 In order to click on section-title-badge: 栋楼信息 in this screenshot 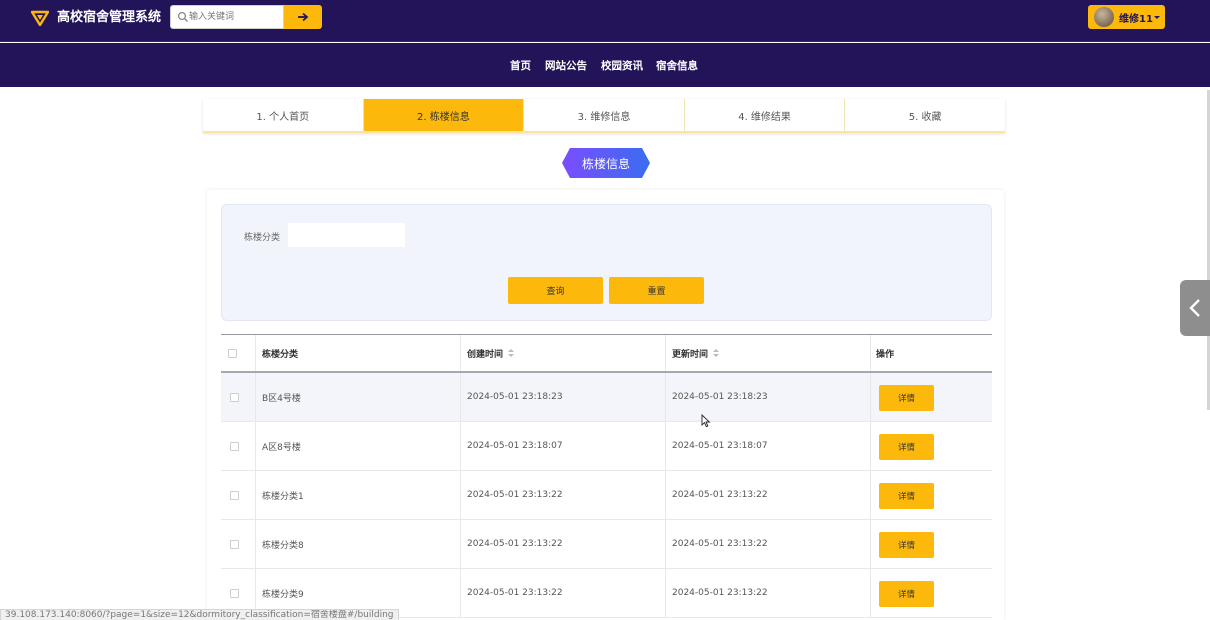, I will do `click(606, 163)`.